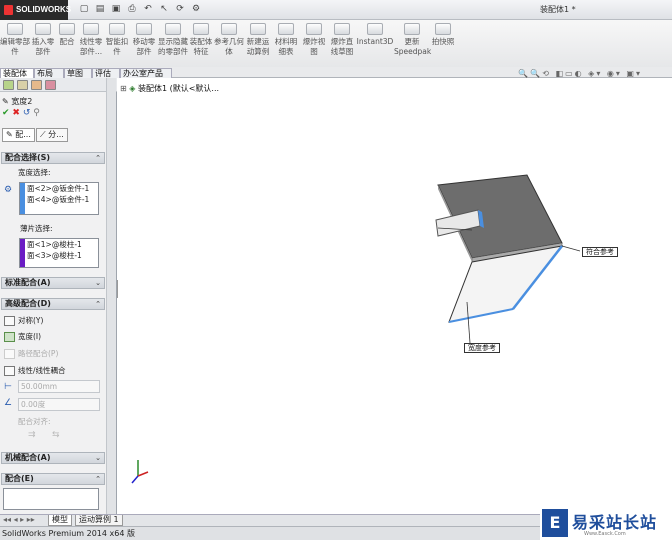 This screenshot has height=540, width=672. I want to click on ribbon-button: 插入零部件, so click(43, 44).